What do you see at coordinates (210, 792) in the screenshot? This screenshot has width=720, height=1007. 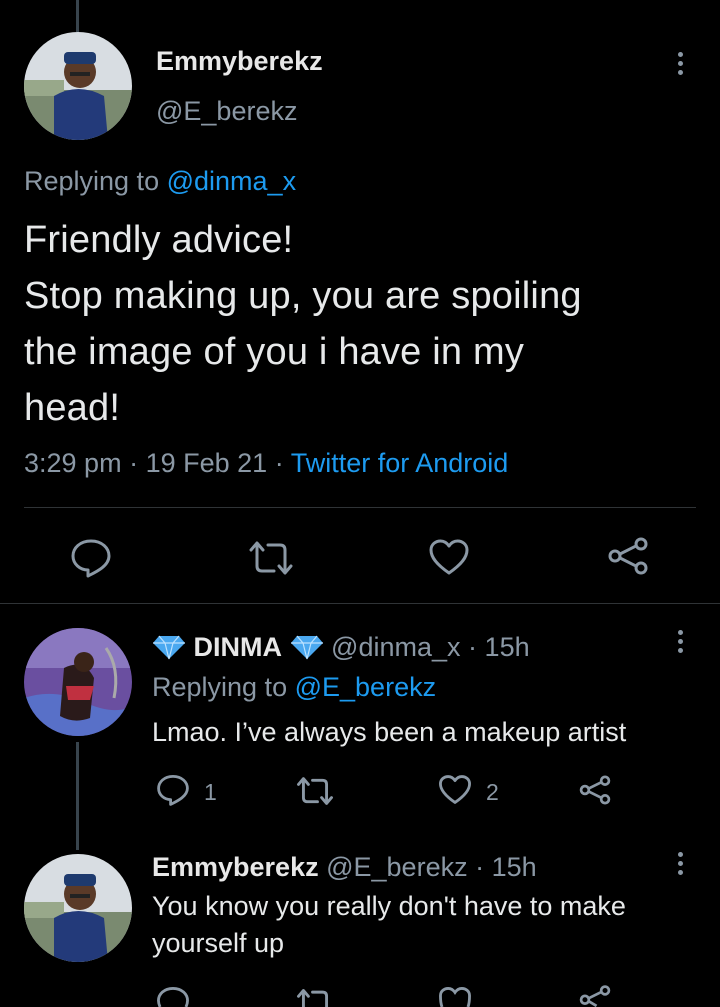 I see `reply-count: 1` at bounding box center [210, 792].